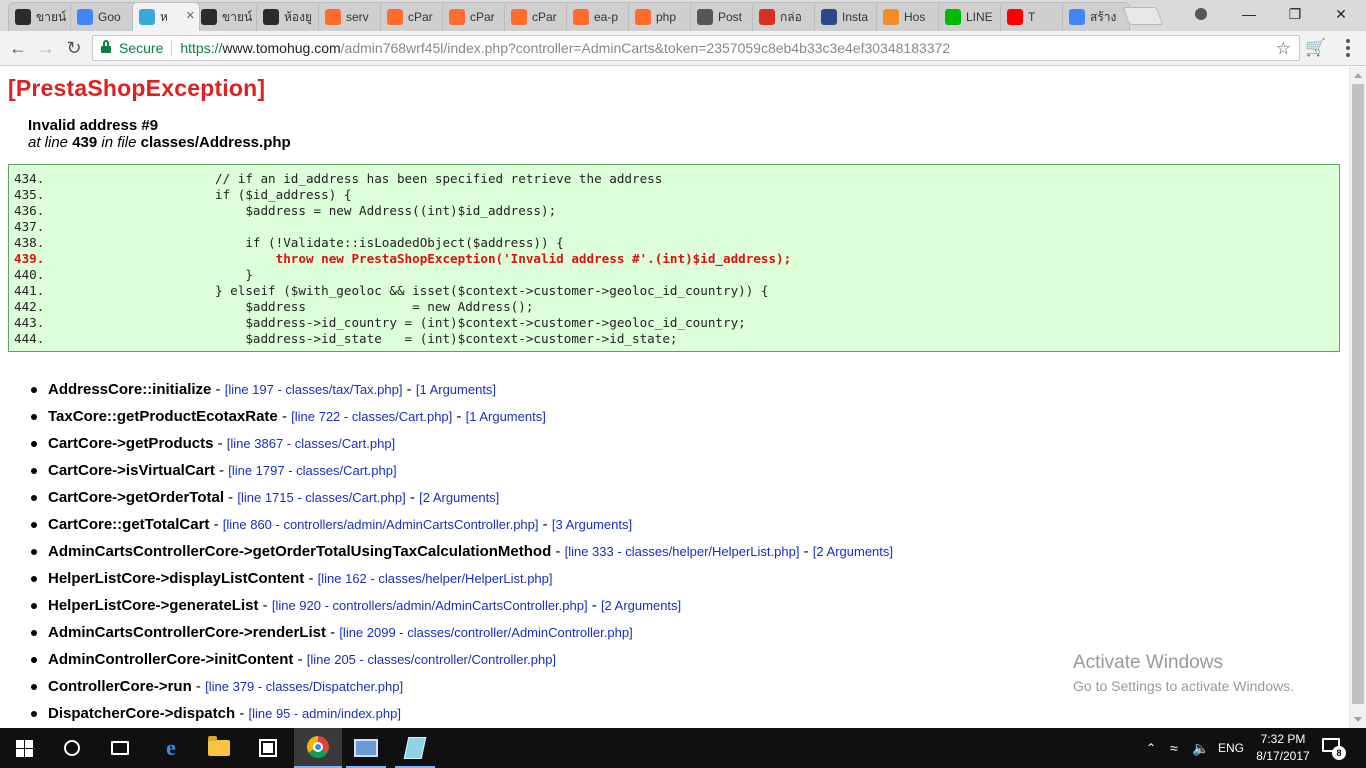 Image resolution: width=1366 pixels, height=768 pixels. What do you see at coordinates (74, 48) in the screenshot?
I see `reload-button: ↻` at bounding box center [74, 48].